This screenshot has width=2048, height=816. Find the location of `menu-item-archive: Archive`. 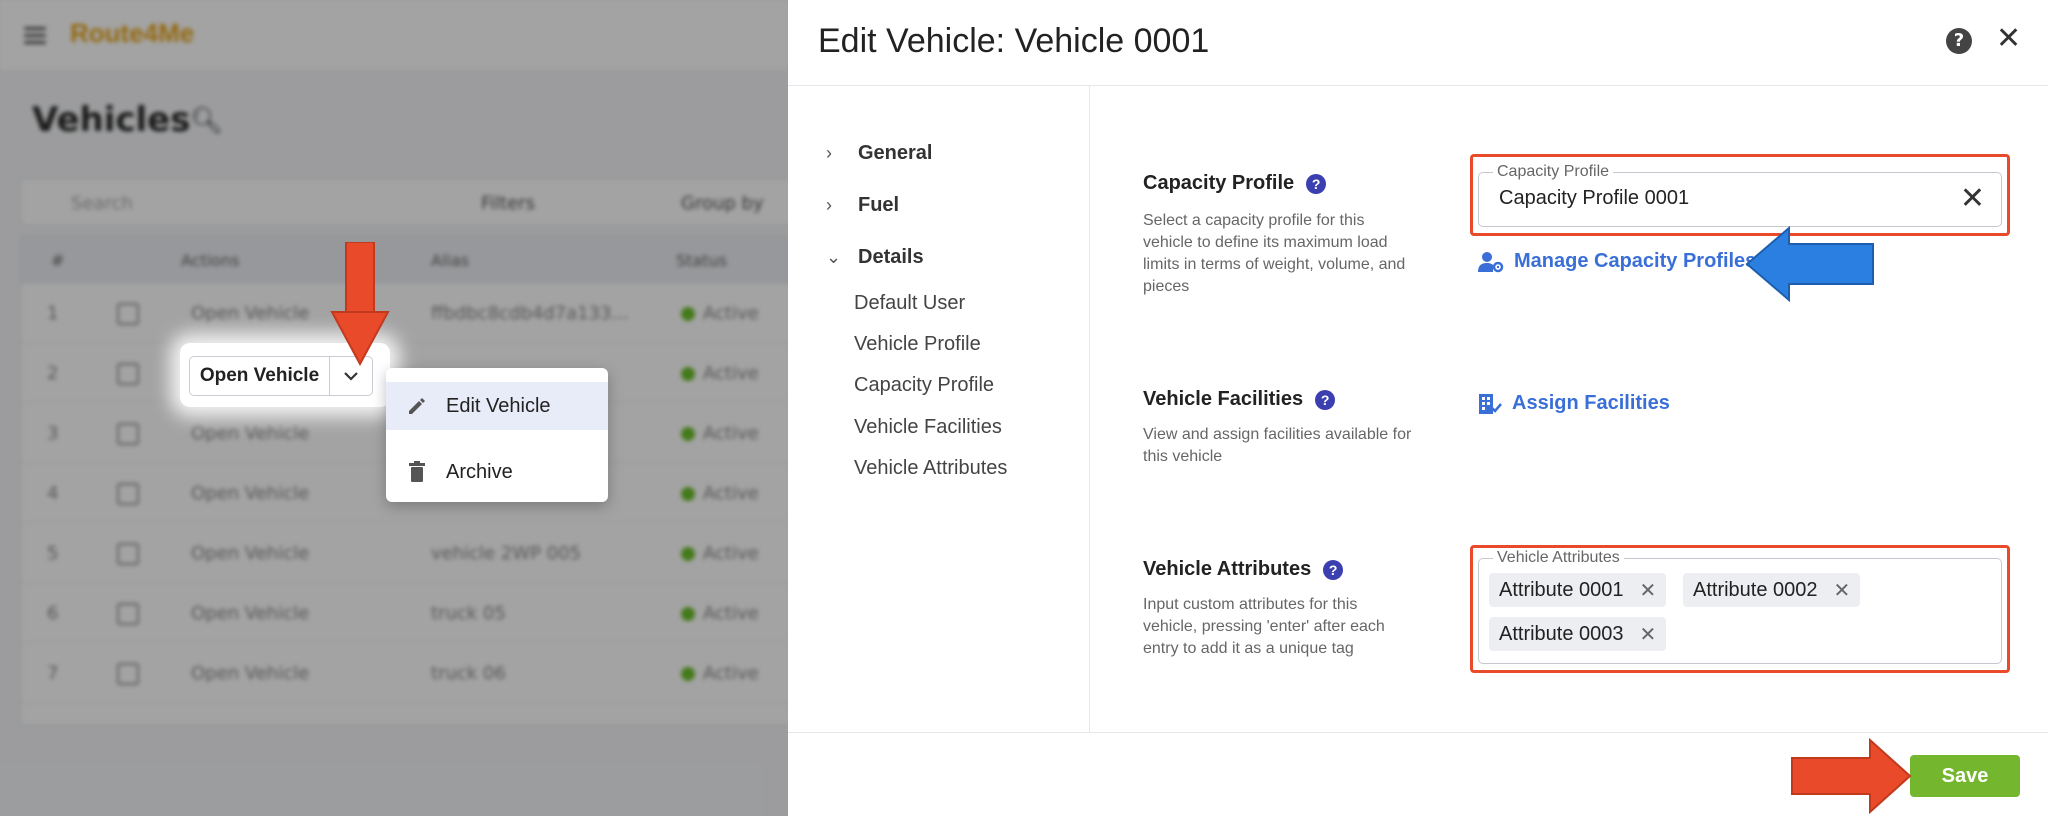

menu-item-archive: Archive is located at coordinates (497, 472).